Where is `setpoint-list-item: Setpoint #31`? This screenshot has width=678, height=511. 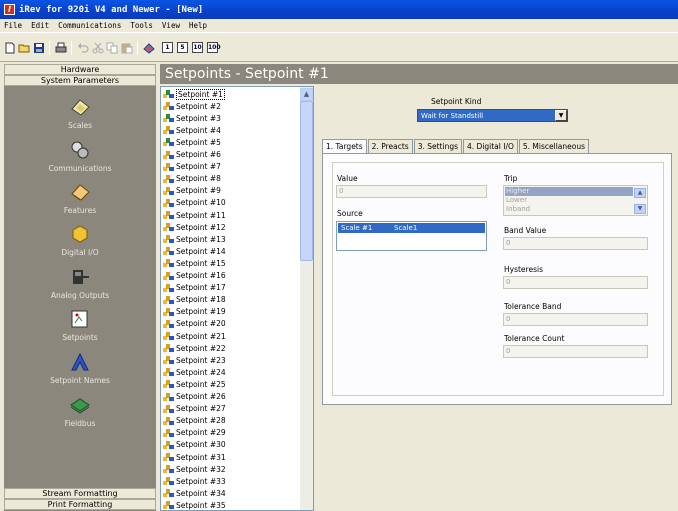 setpoint-list-item: Setpoint #31 is located at coordinates (194, 457).